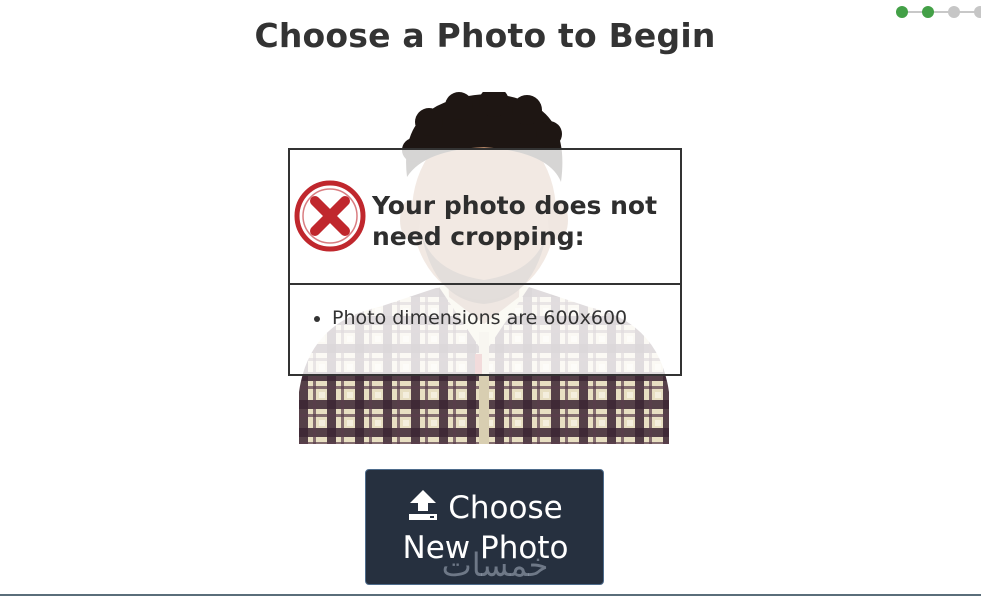  What do you see at coordinates (485, 329) in the screenshot?
I see `error-panel-body: Photo dimensions are 600x600` at bounding box center [485, 329].